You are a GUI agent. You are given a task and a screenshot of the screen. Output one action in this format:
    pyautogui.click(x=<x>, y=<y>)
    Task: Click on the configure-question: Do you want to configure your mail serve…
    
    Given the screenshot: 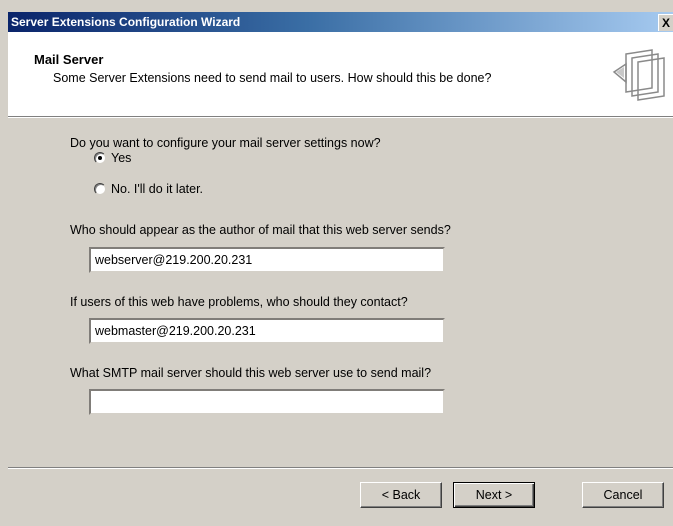 What is the action you would take?
    pyautogui.click(x=225, y=143)
    